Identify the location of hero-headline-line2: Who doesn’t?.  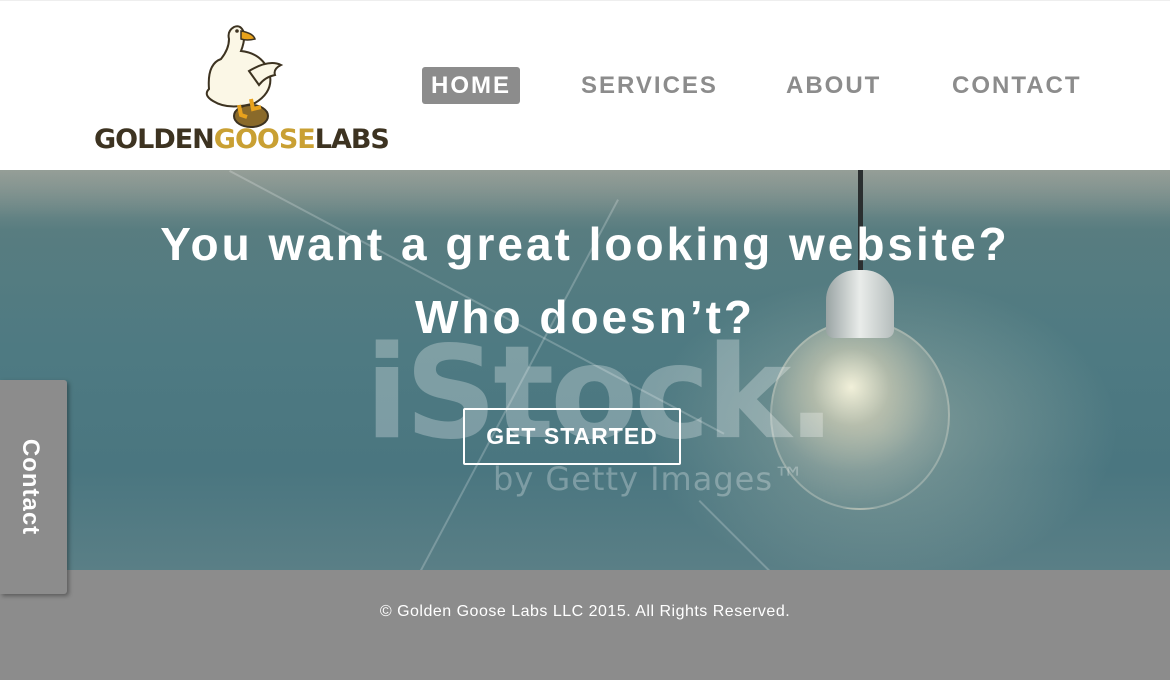
(585, 317).